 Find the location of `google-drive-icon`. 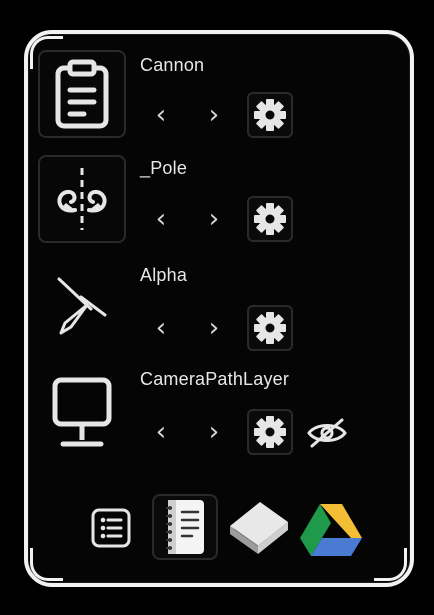

google-drive-icon is located at coordinates (331, 530).